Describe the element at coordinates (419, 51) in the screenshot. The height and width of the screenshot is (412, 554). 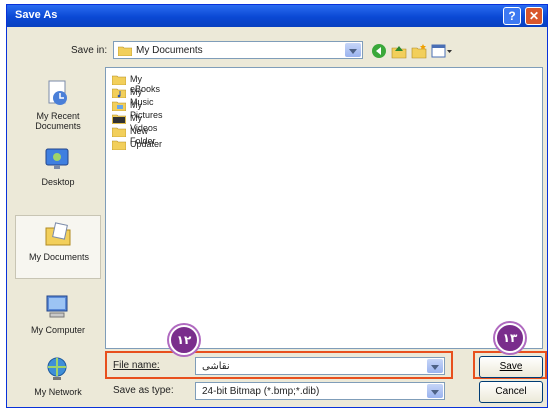
I see `new-folder-icon` at that location.